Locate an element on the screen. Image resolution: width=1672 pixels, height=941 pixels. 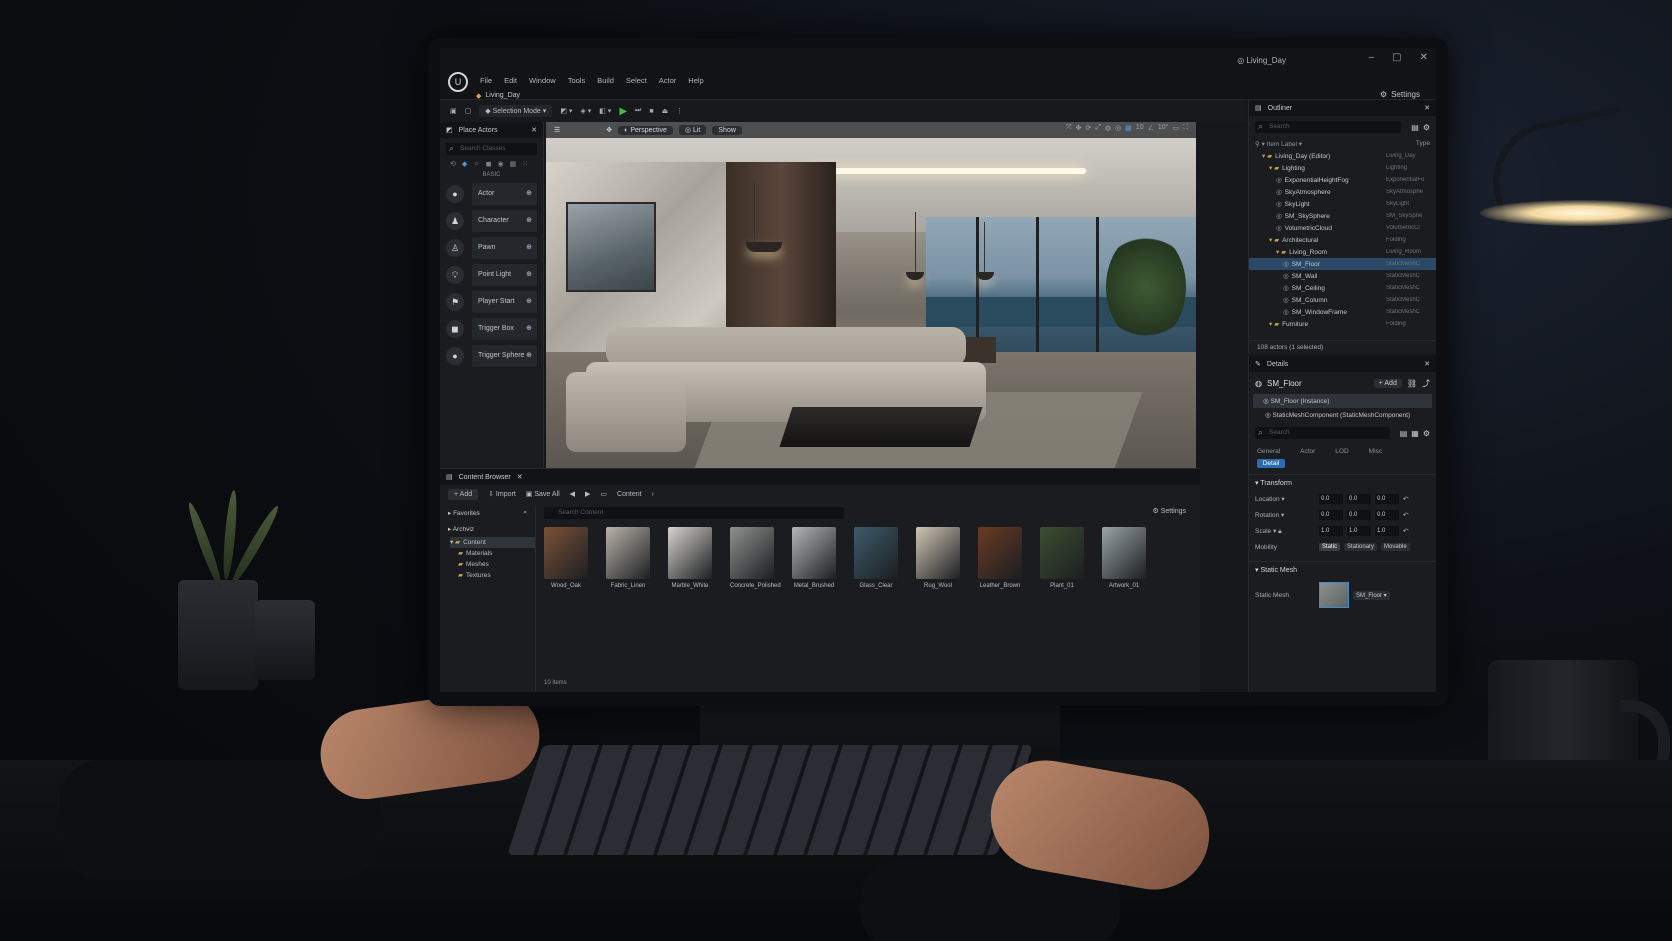
eject-icon: ⏏ is located at coordinates (665, 111).